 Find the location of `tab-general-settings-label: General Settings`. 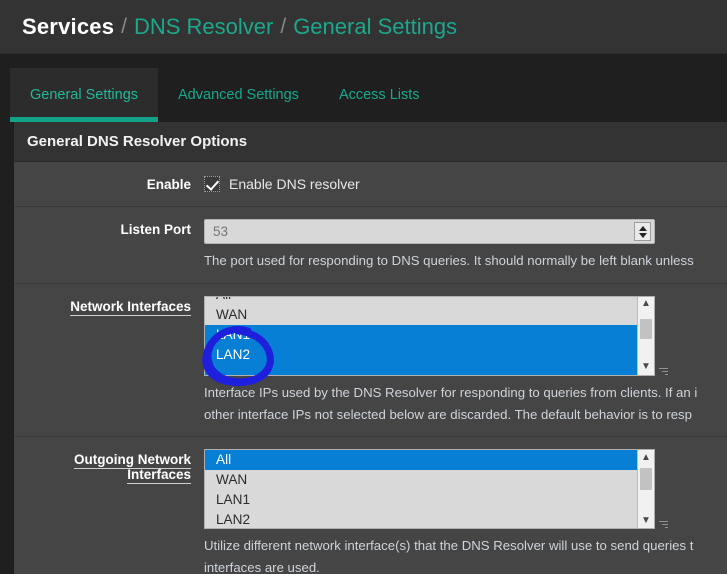

tab-general-settings-label: General Settings is located at coordinates (84, 95).